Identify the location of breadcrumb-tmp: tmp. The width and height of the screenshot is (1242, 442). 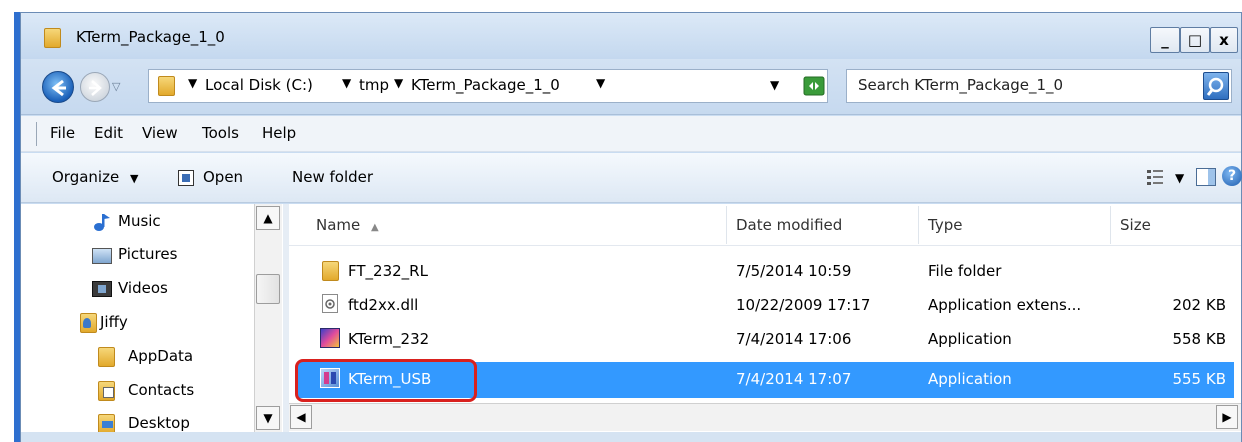
(374, 85).